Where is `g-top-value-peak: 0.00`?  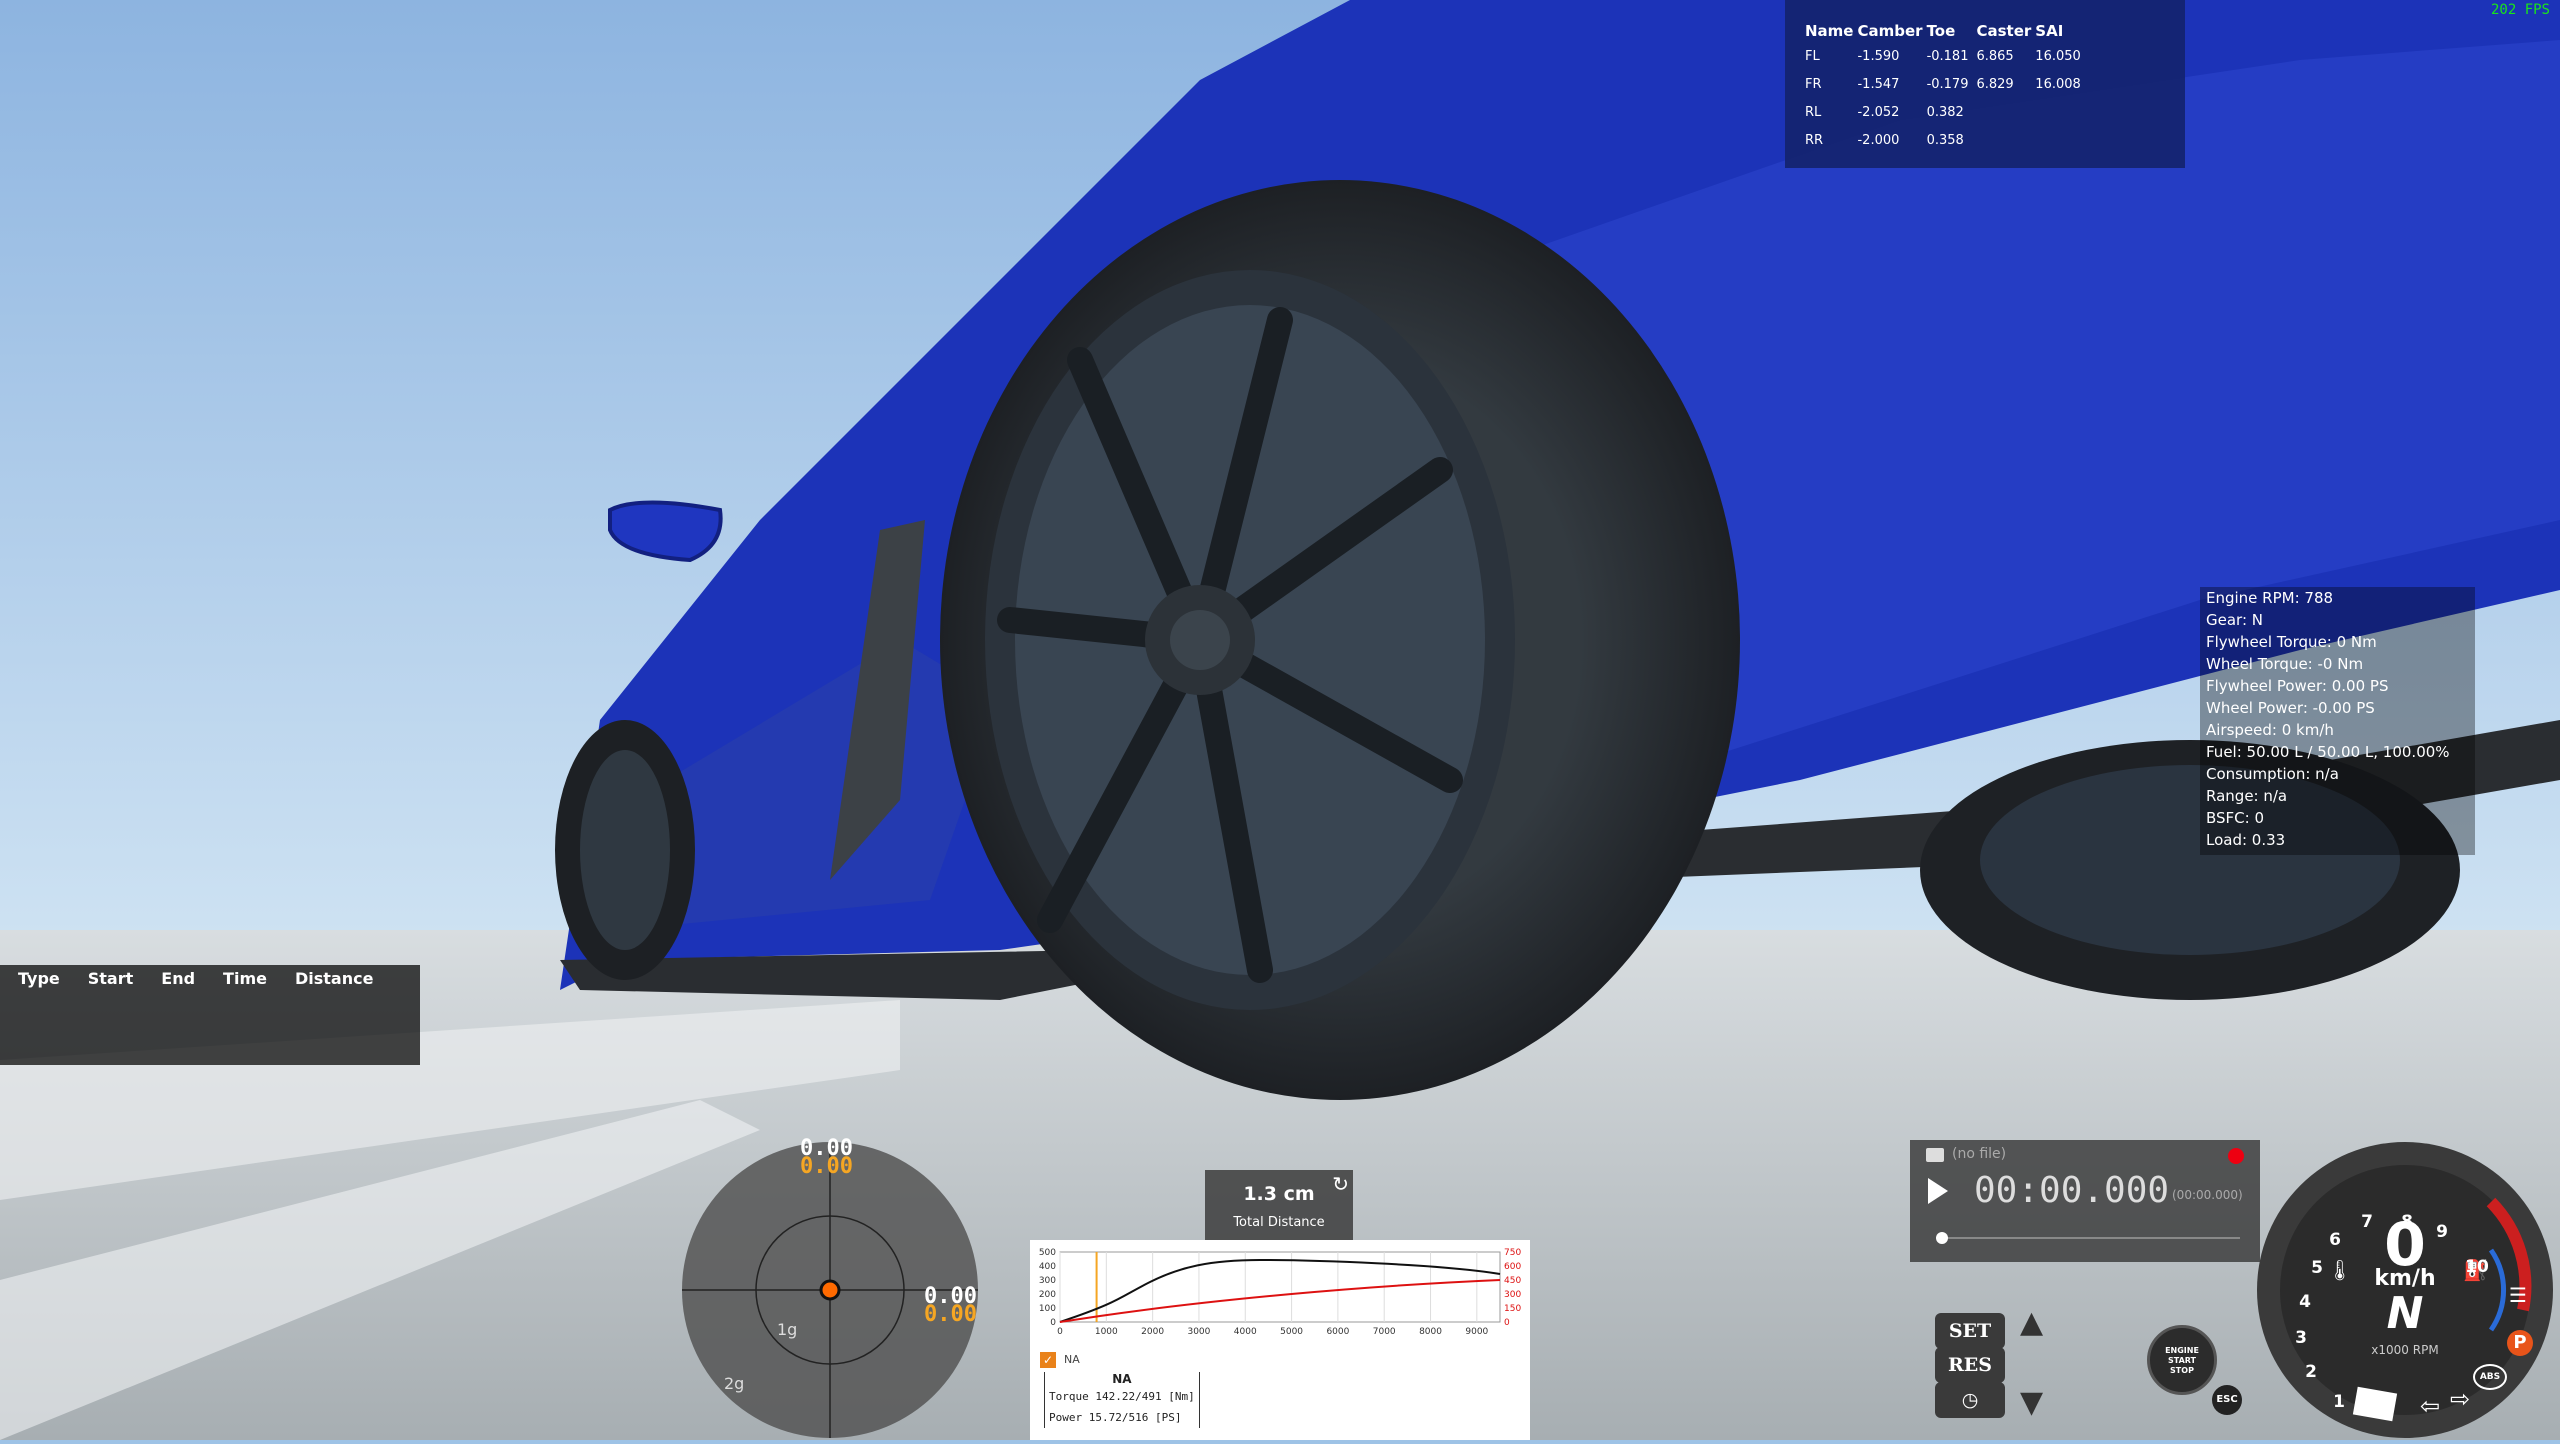
g-top-value-peak: 0.00 is located at coordinates (826, 1166).